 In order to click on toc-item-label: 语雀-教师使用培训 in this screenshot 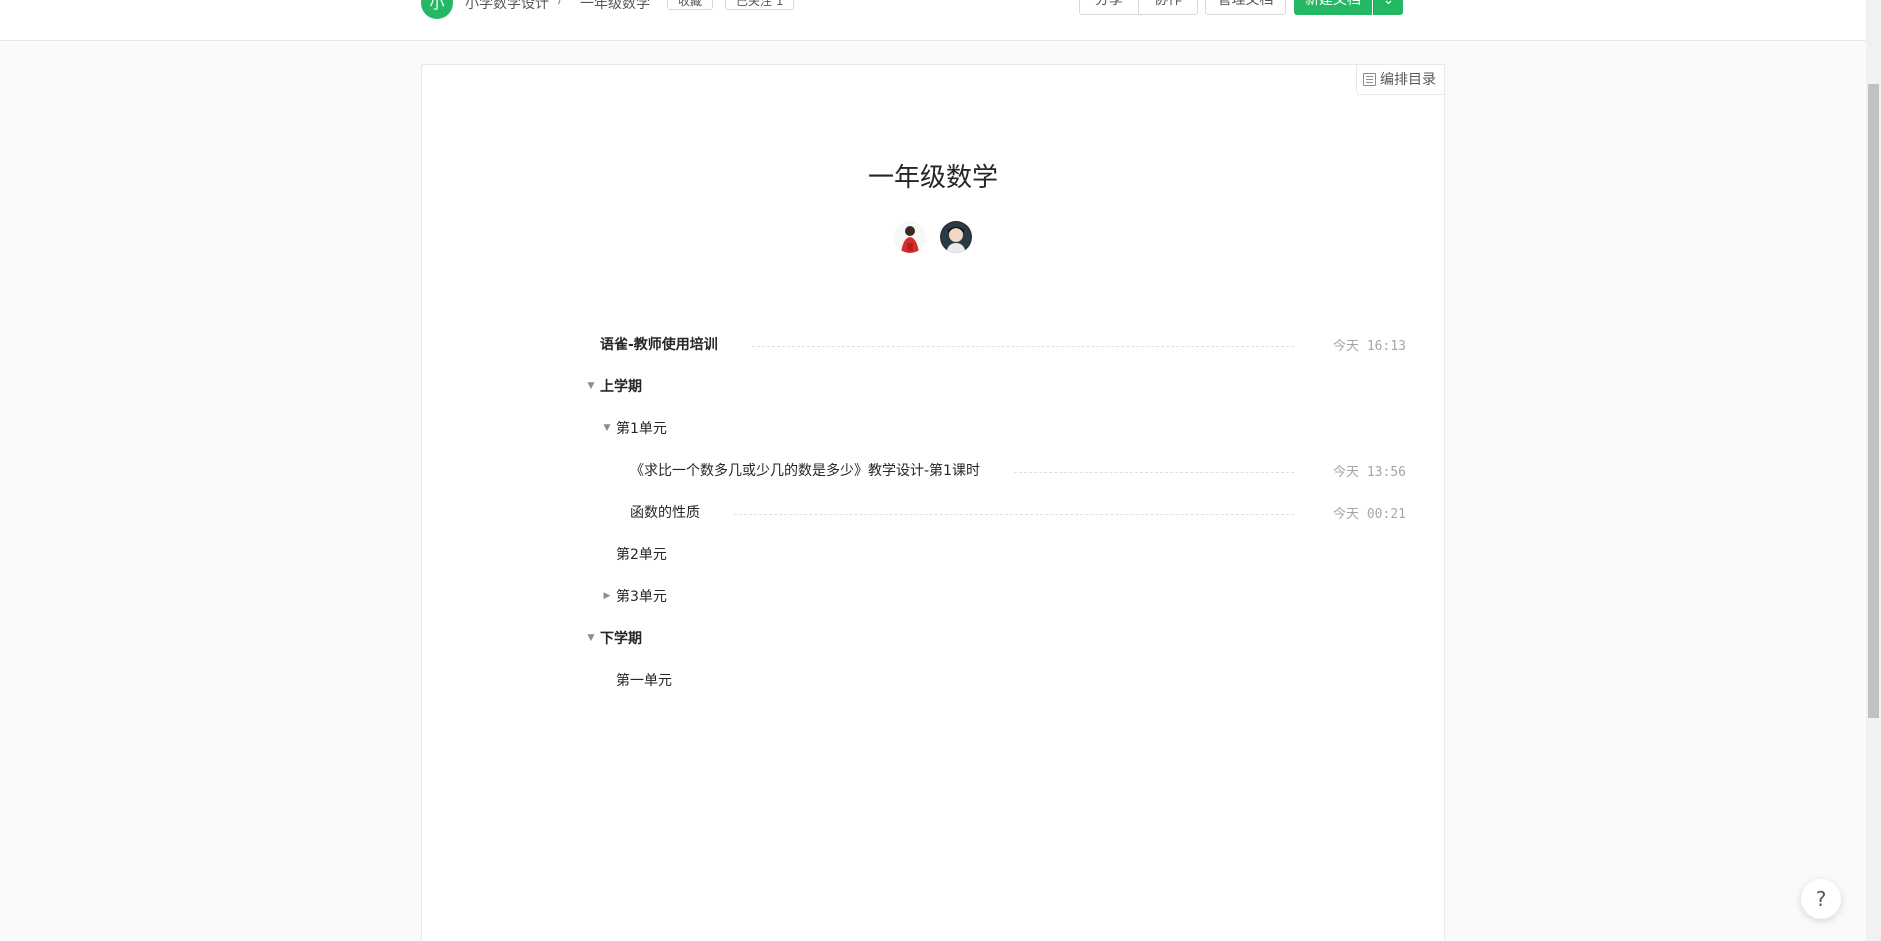, I will do `click(659, 345)`.